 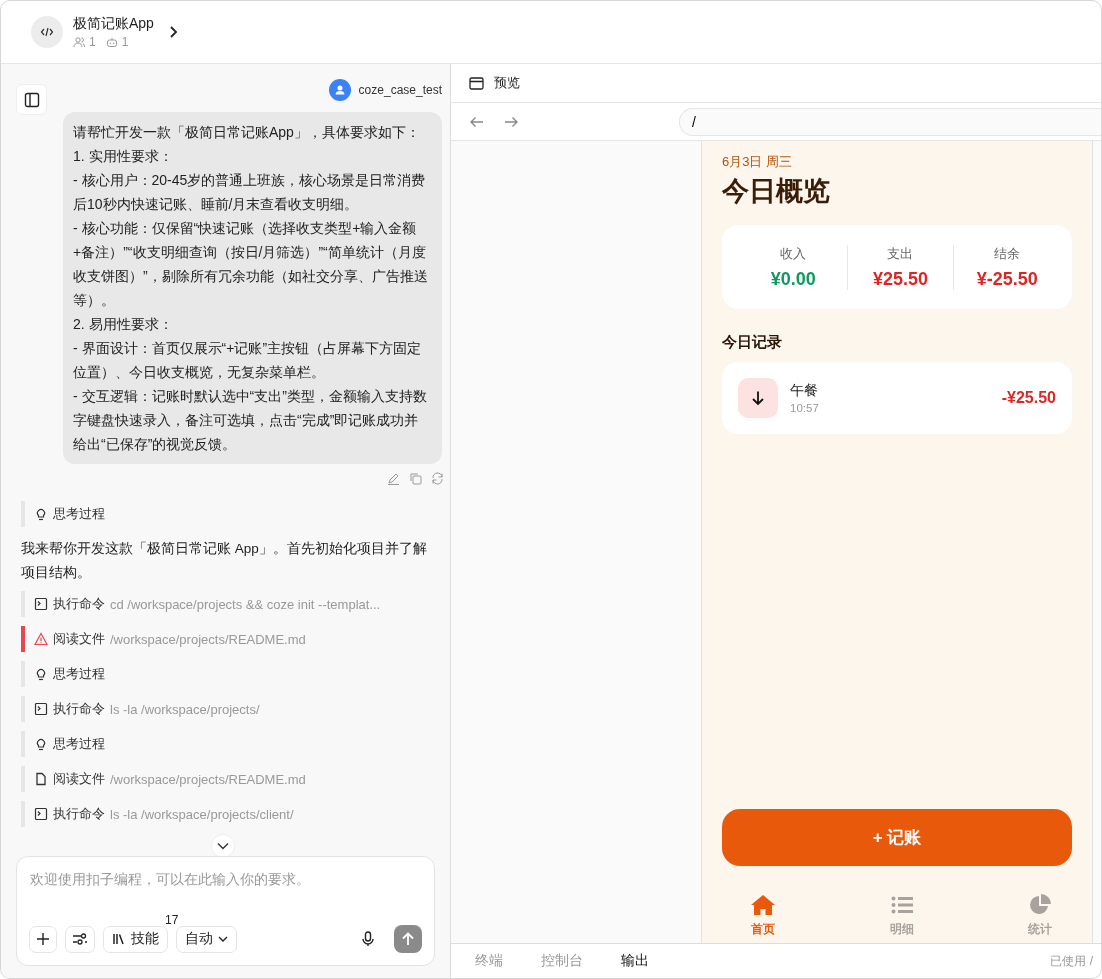 What do you see at coordinates (902, 905) in the screenshot?
I see `list-icon` at bounding box center [902, 905].